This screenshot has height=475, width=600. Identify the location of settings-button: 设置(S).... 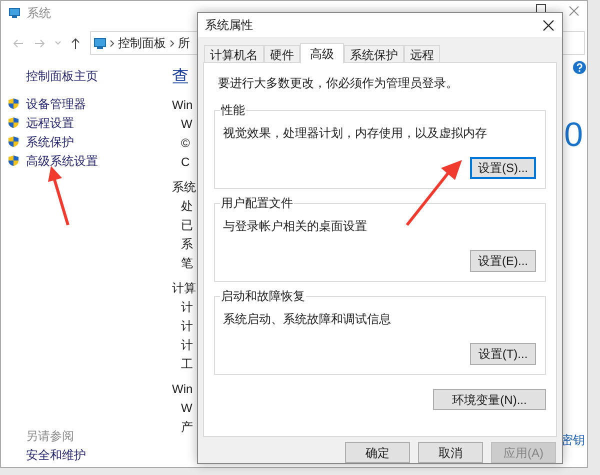
(503, 168).